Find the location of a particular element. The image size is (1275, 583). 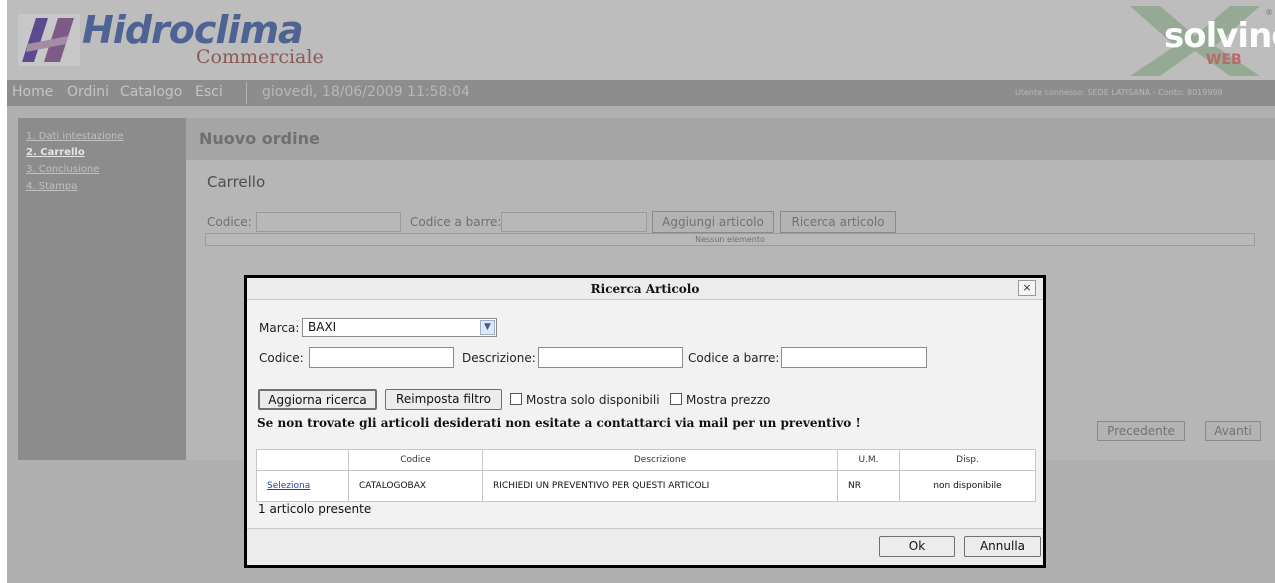

empty-cart-message: Nessun elemento is located at coordinates (730, 239).